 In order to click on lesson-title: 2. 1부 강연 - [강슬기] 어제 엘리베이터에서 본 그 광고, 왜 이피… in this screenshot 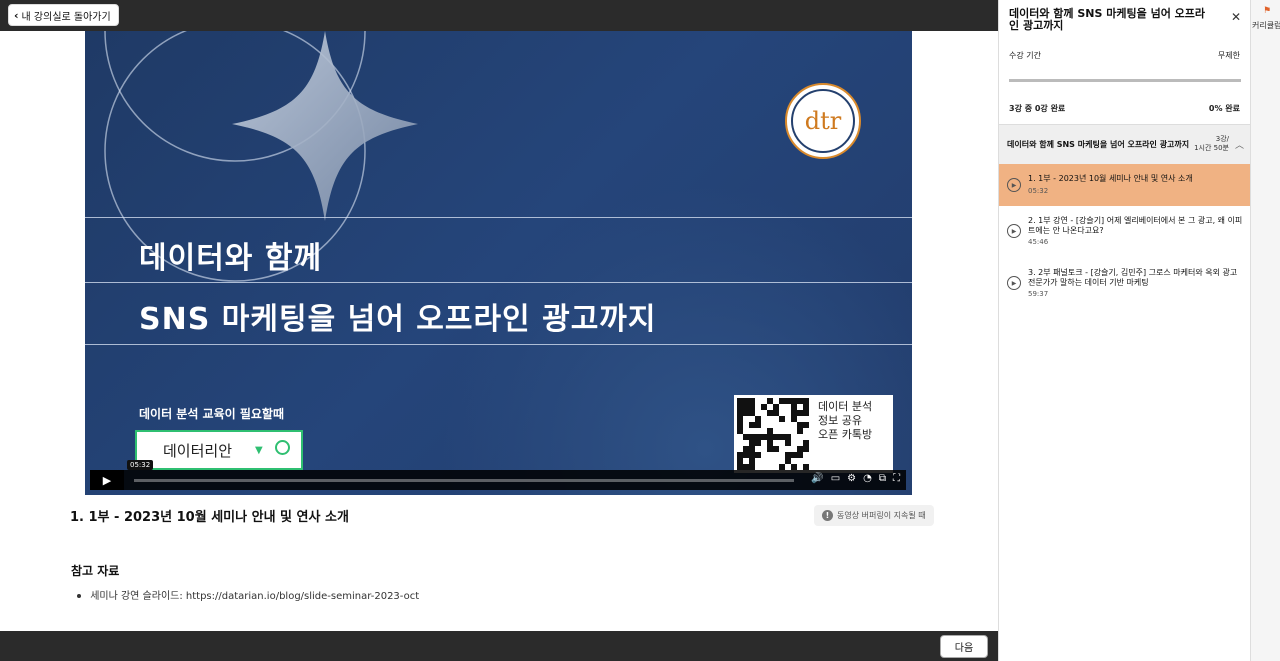, I will do `click(1135, 225)`.